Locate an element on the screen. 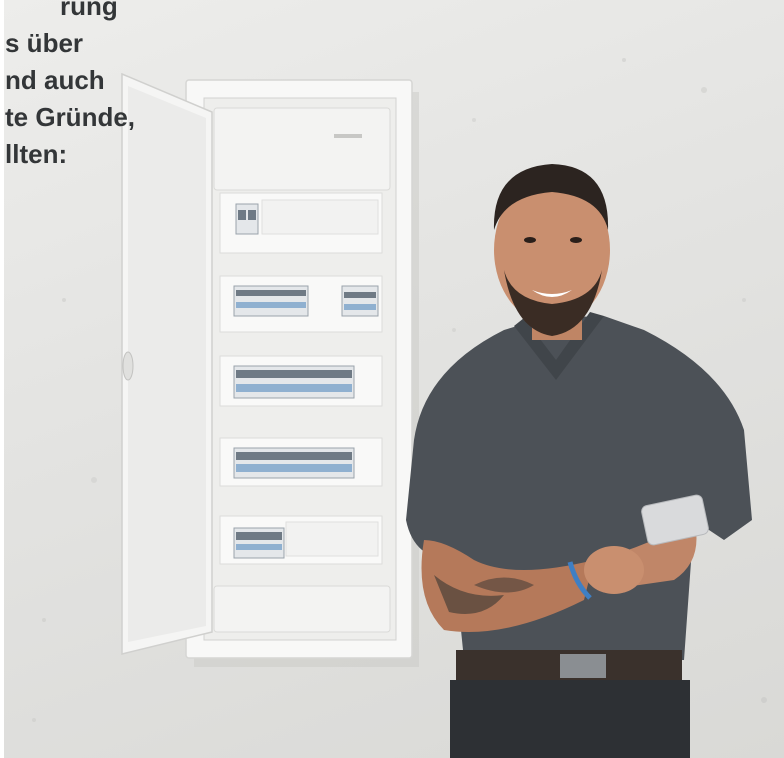  cabinet-door is located at coordinates (167, 363).